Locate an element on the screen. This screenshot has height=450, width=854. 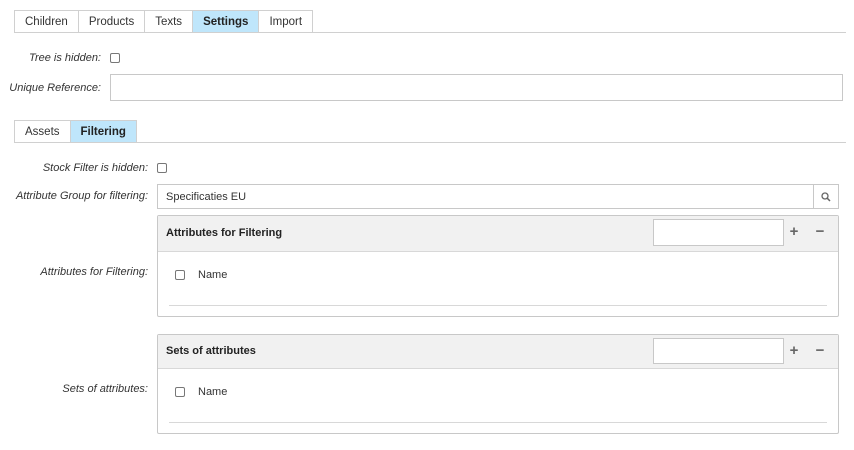
unique-reference-label: Unique Reference: is located at coordinates (55, 87).